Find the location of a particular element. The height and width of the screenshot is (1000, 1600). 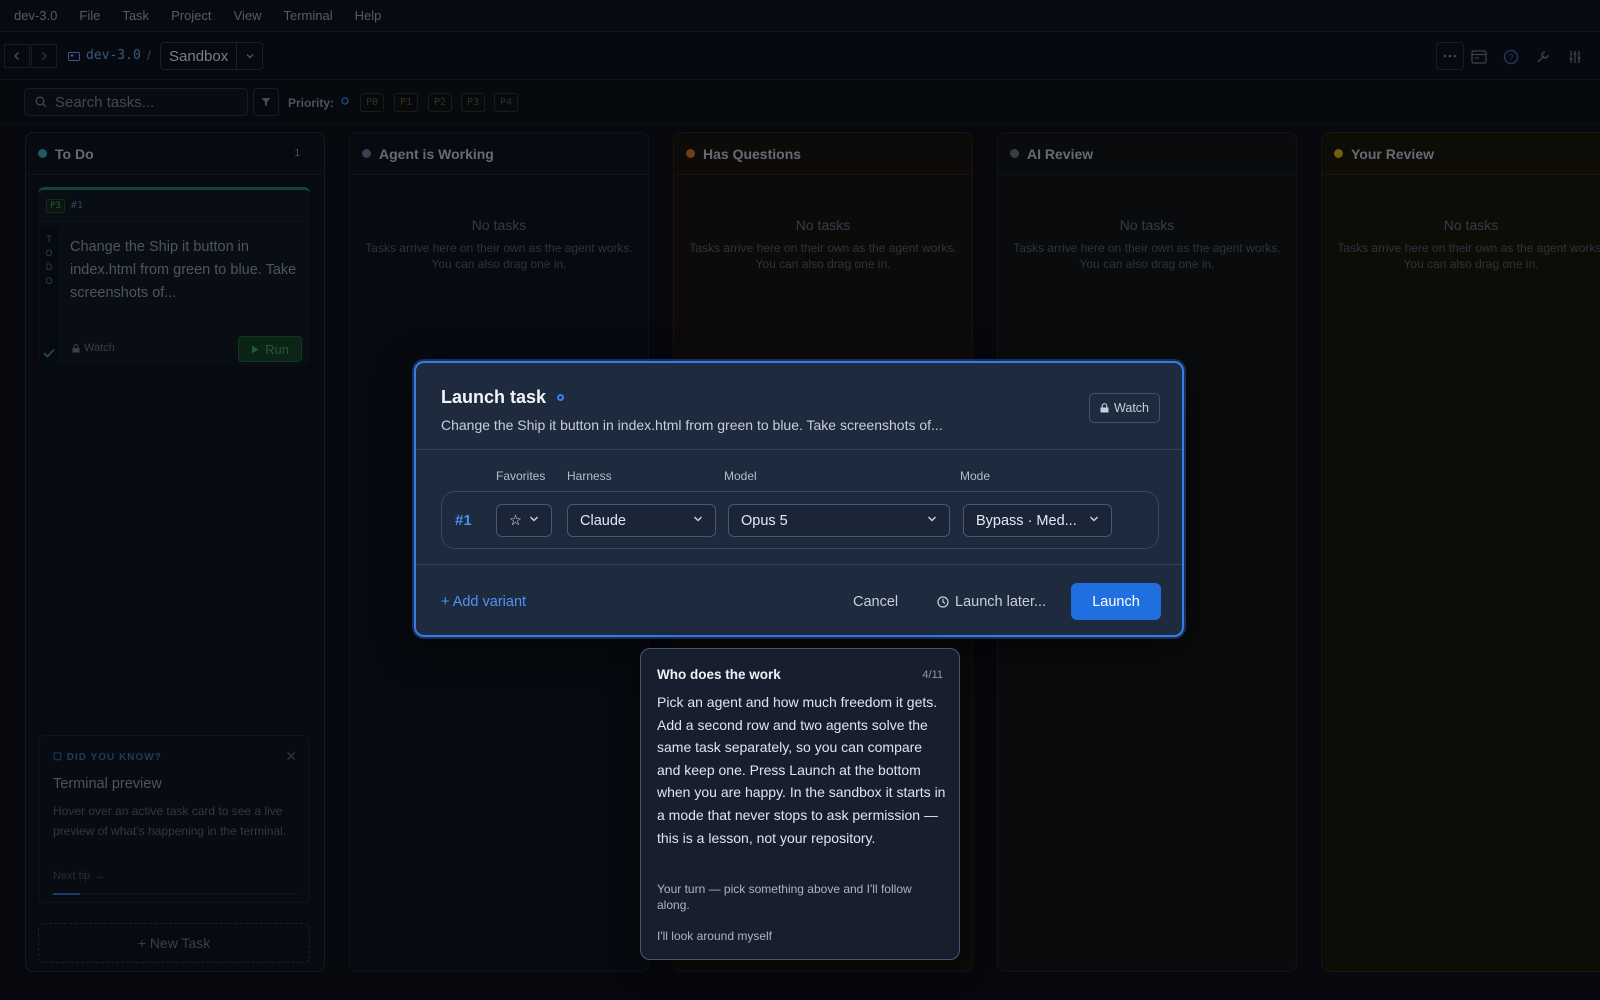

watch-label: Watch is located at coordinates (1131, 408).